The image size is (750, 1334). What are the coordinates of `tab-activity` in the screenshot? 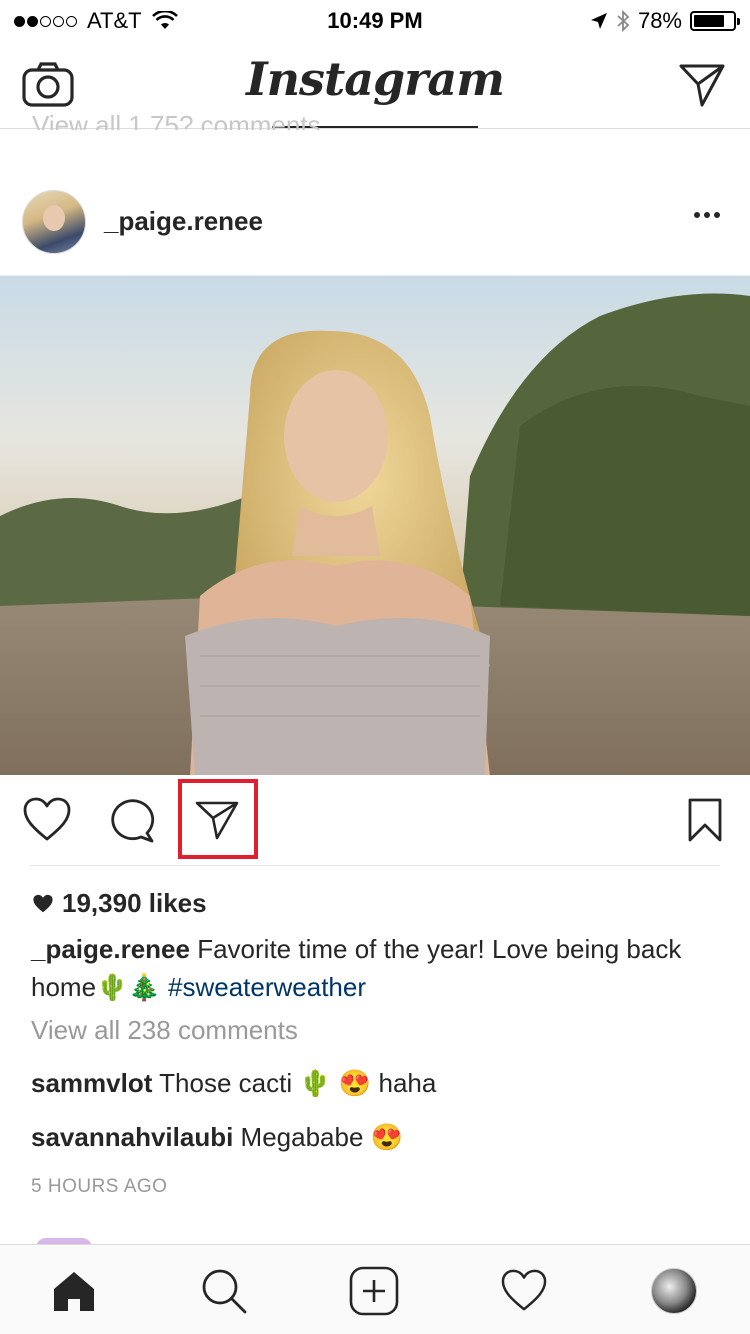 It's located at (524, 1291).